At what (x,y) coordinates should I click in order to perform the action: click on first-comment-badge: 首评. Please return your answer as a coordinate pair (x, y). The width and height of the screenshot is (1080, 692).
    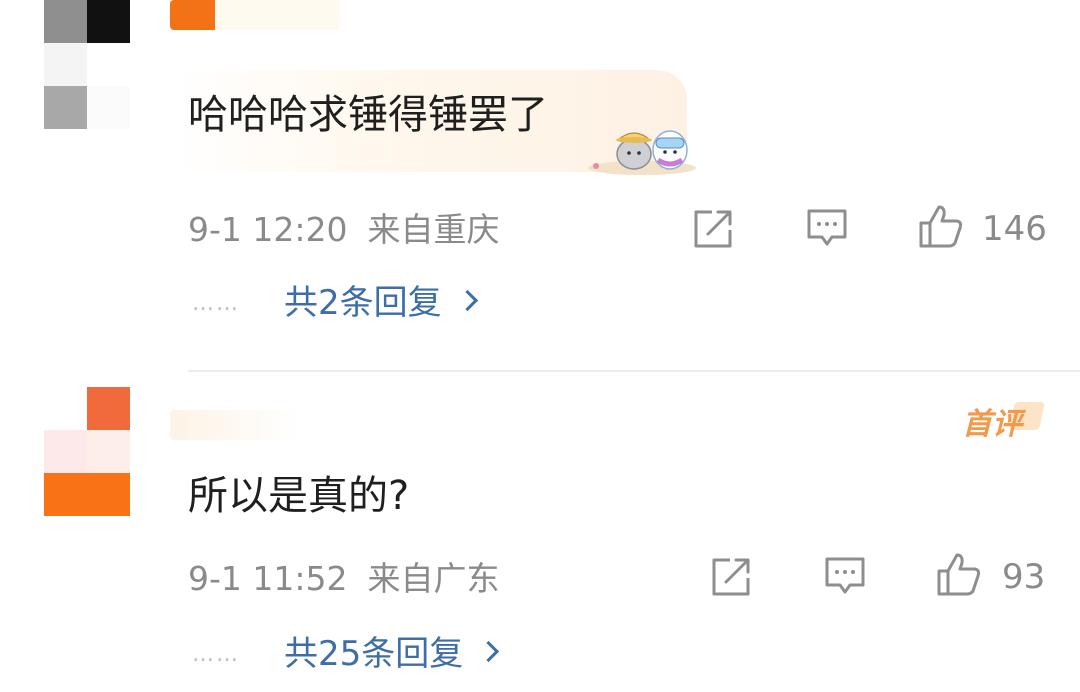
    Looking at the image, I should click on (992, 424).